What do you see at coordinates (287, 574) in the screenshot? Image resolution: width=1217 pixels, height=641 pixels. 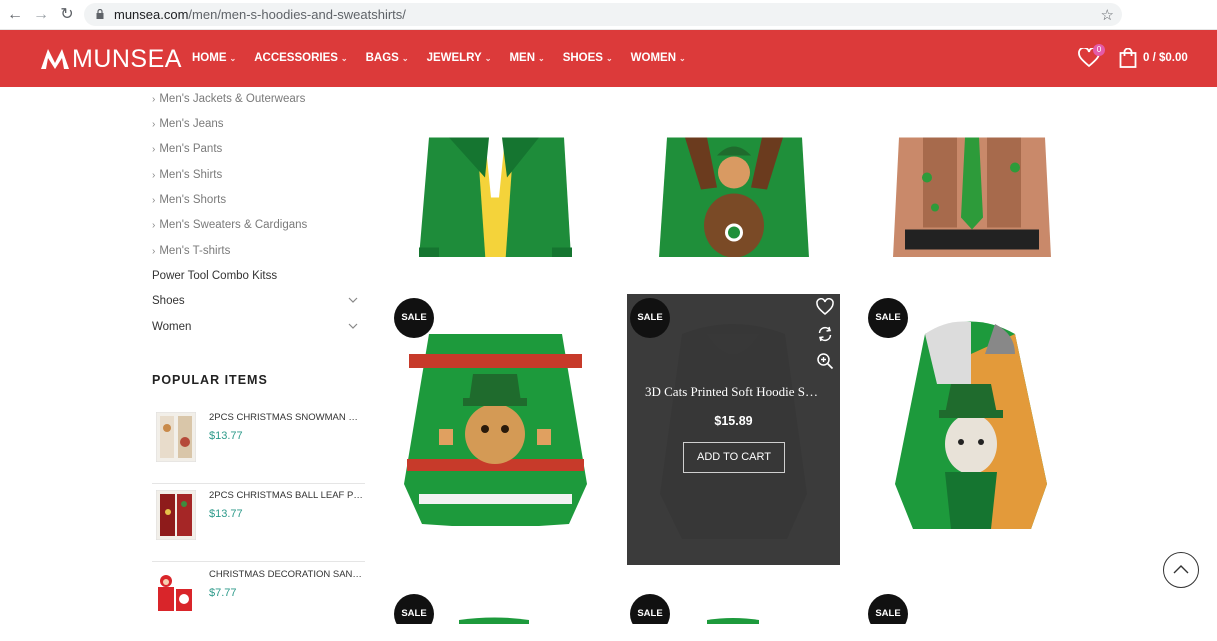 I see `popular-item-name: CHRISTMAS DECORATION SANTA CLAUS` at bounding box center [287, 574].